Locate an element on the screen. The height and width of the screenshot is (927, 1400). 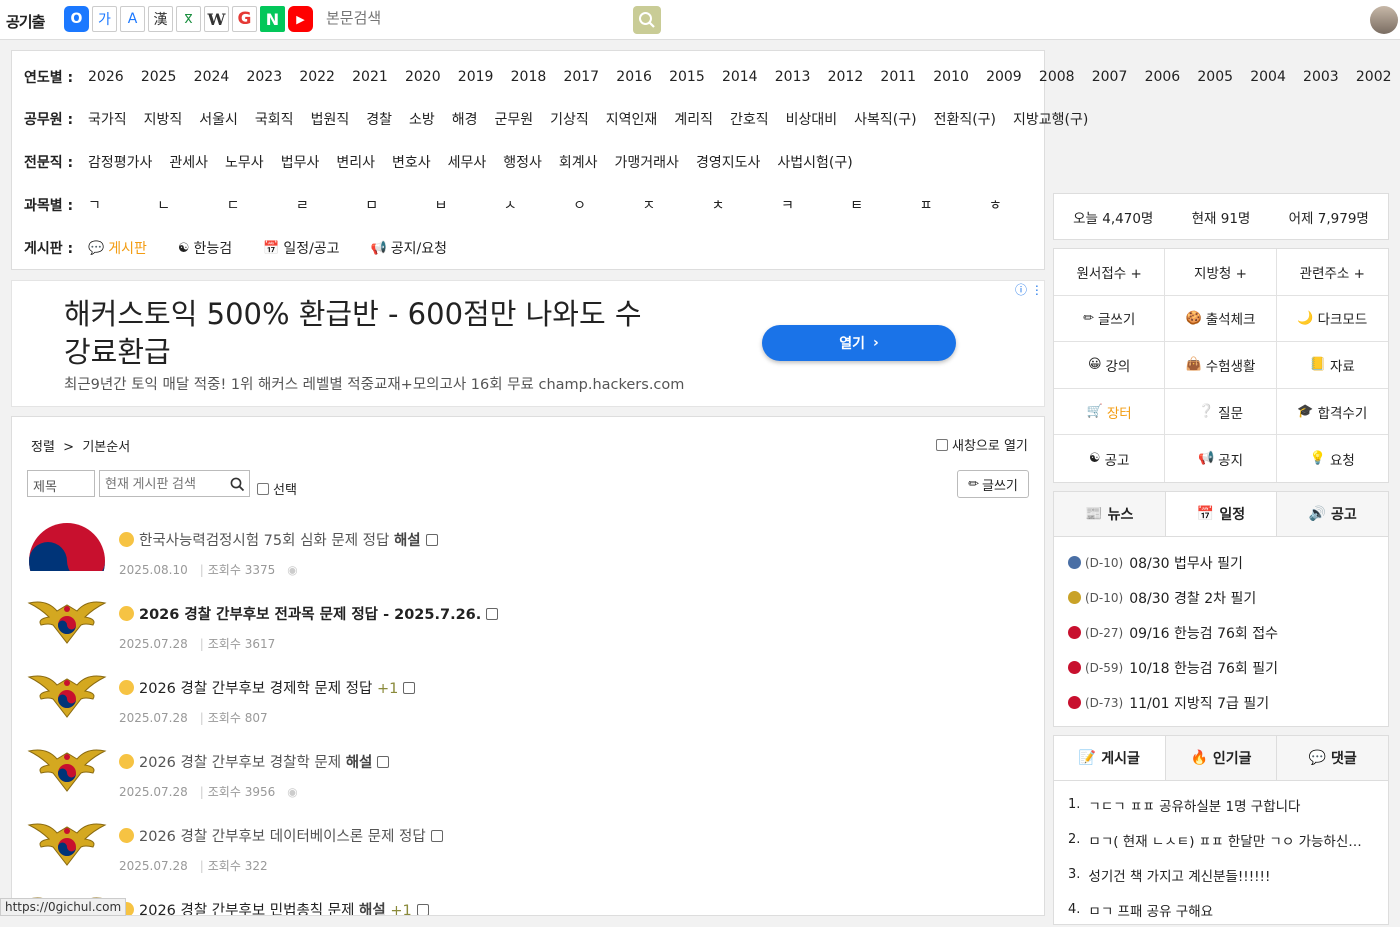
subject-link: ㅌ is located at coordinates (884, 205).